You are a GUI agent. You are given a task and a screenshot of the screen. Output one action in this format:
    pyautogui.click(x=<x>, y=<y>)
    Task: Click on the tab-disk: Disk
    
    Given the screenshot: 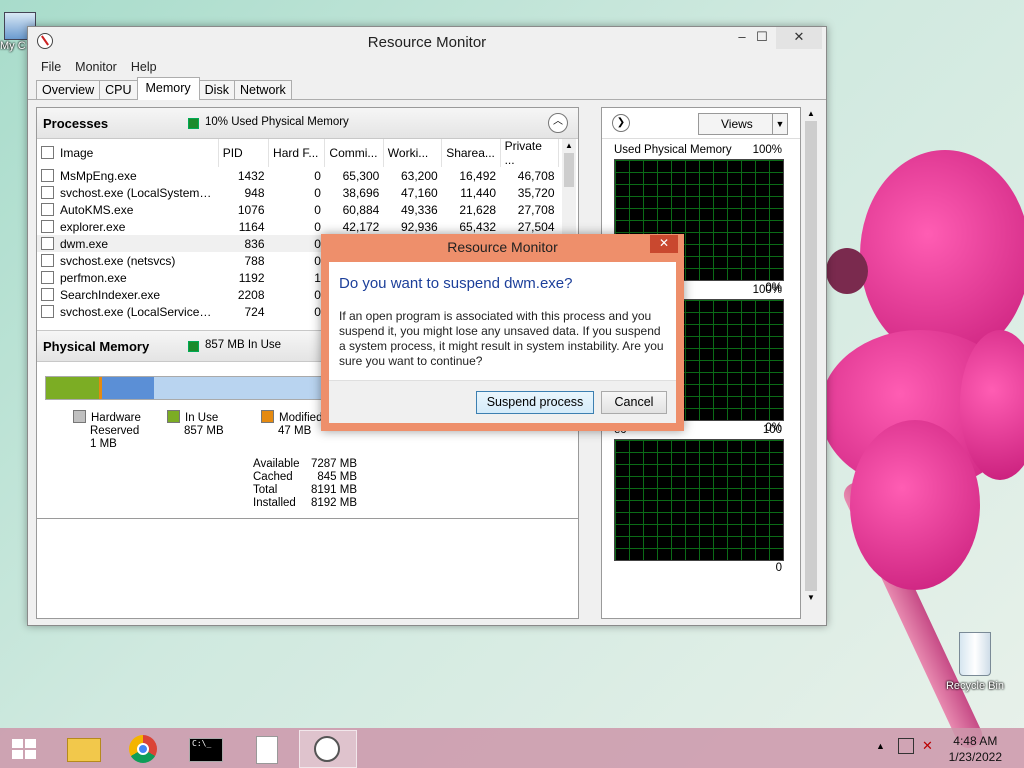 What is the action you would take?
    pyautogui.click(x=216, y=89)
    